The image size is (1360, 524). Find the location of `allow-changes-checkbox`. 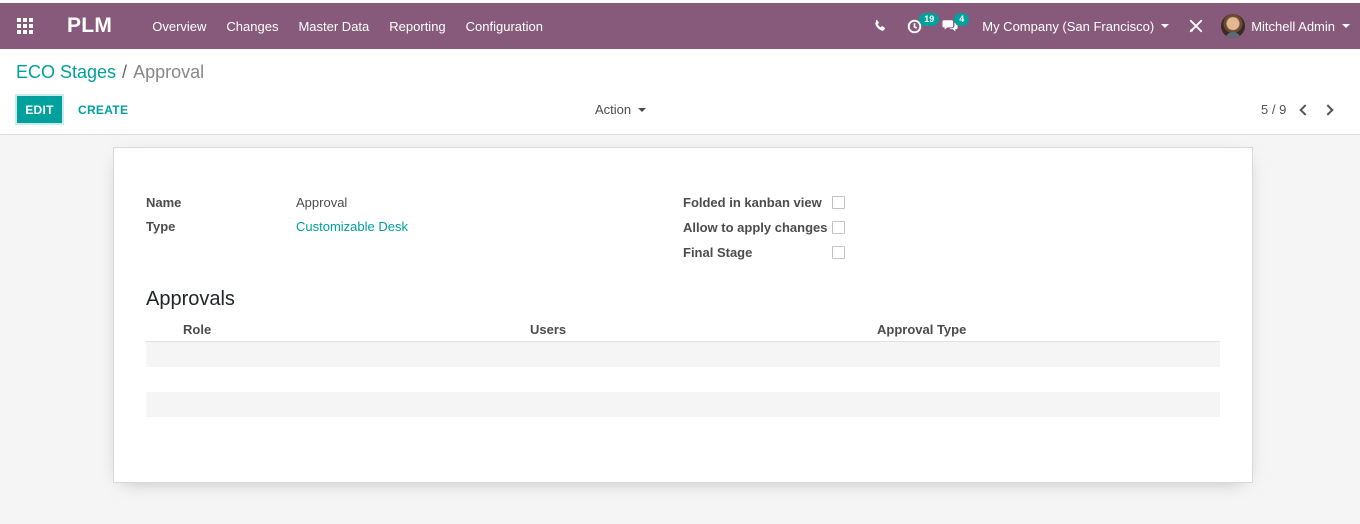

allow-changes-checkbox is located at coordinates (838, 227).